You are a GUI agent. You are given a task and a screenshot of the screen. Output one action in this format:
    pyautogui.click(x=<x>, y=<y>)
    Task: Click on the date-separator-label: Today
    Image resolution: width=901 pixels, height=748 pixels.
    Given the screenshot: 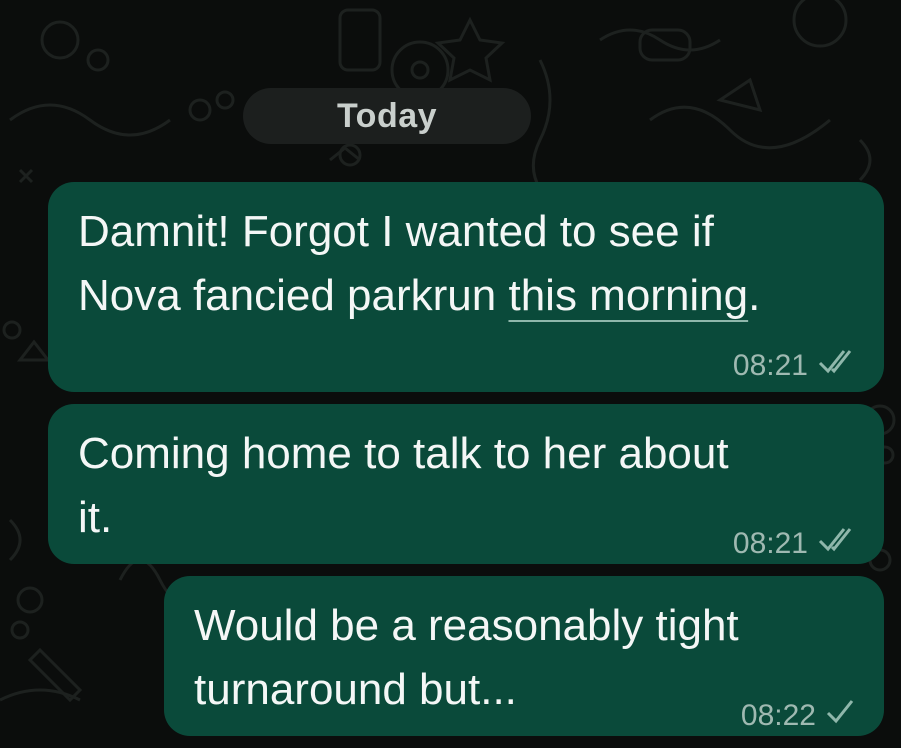 What is the action you would take?
    pyautogui.click(x=387, y=115)
    